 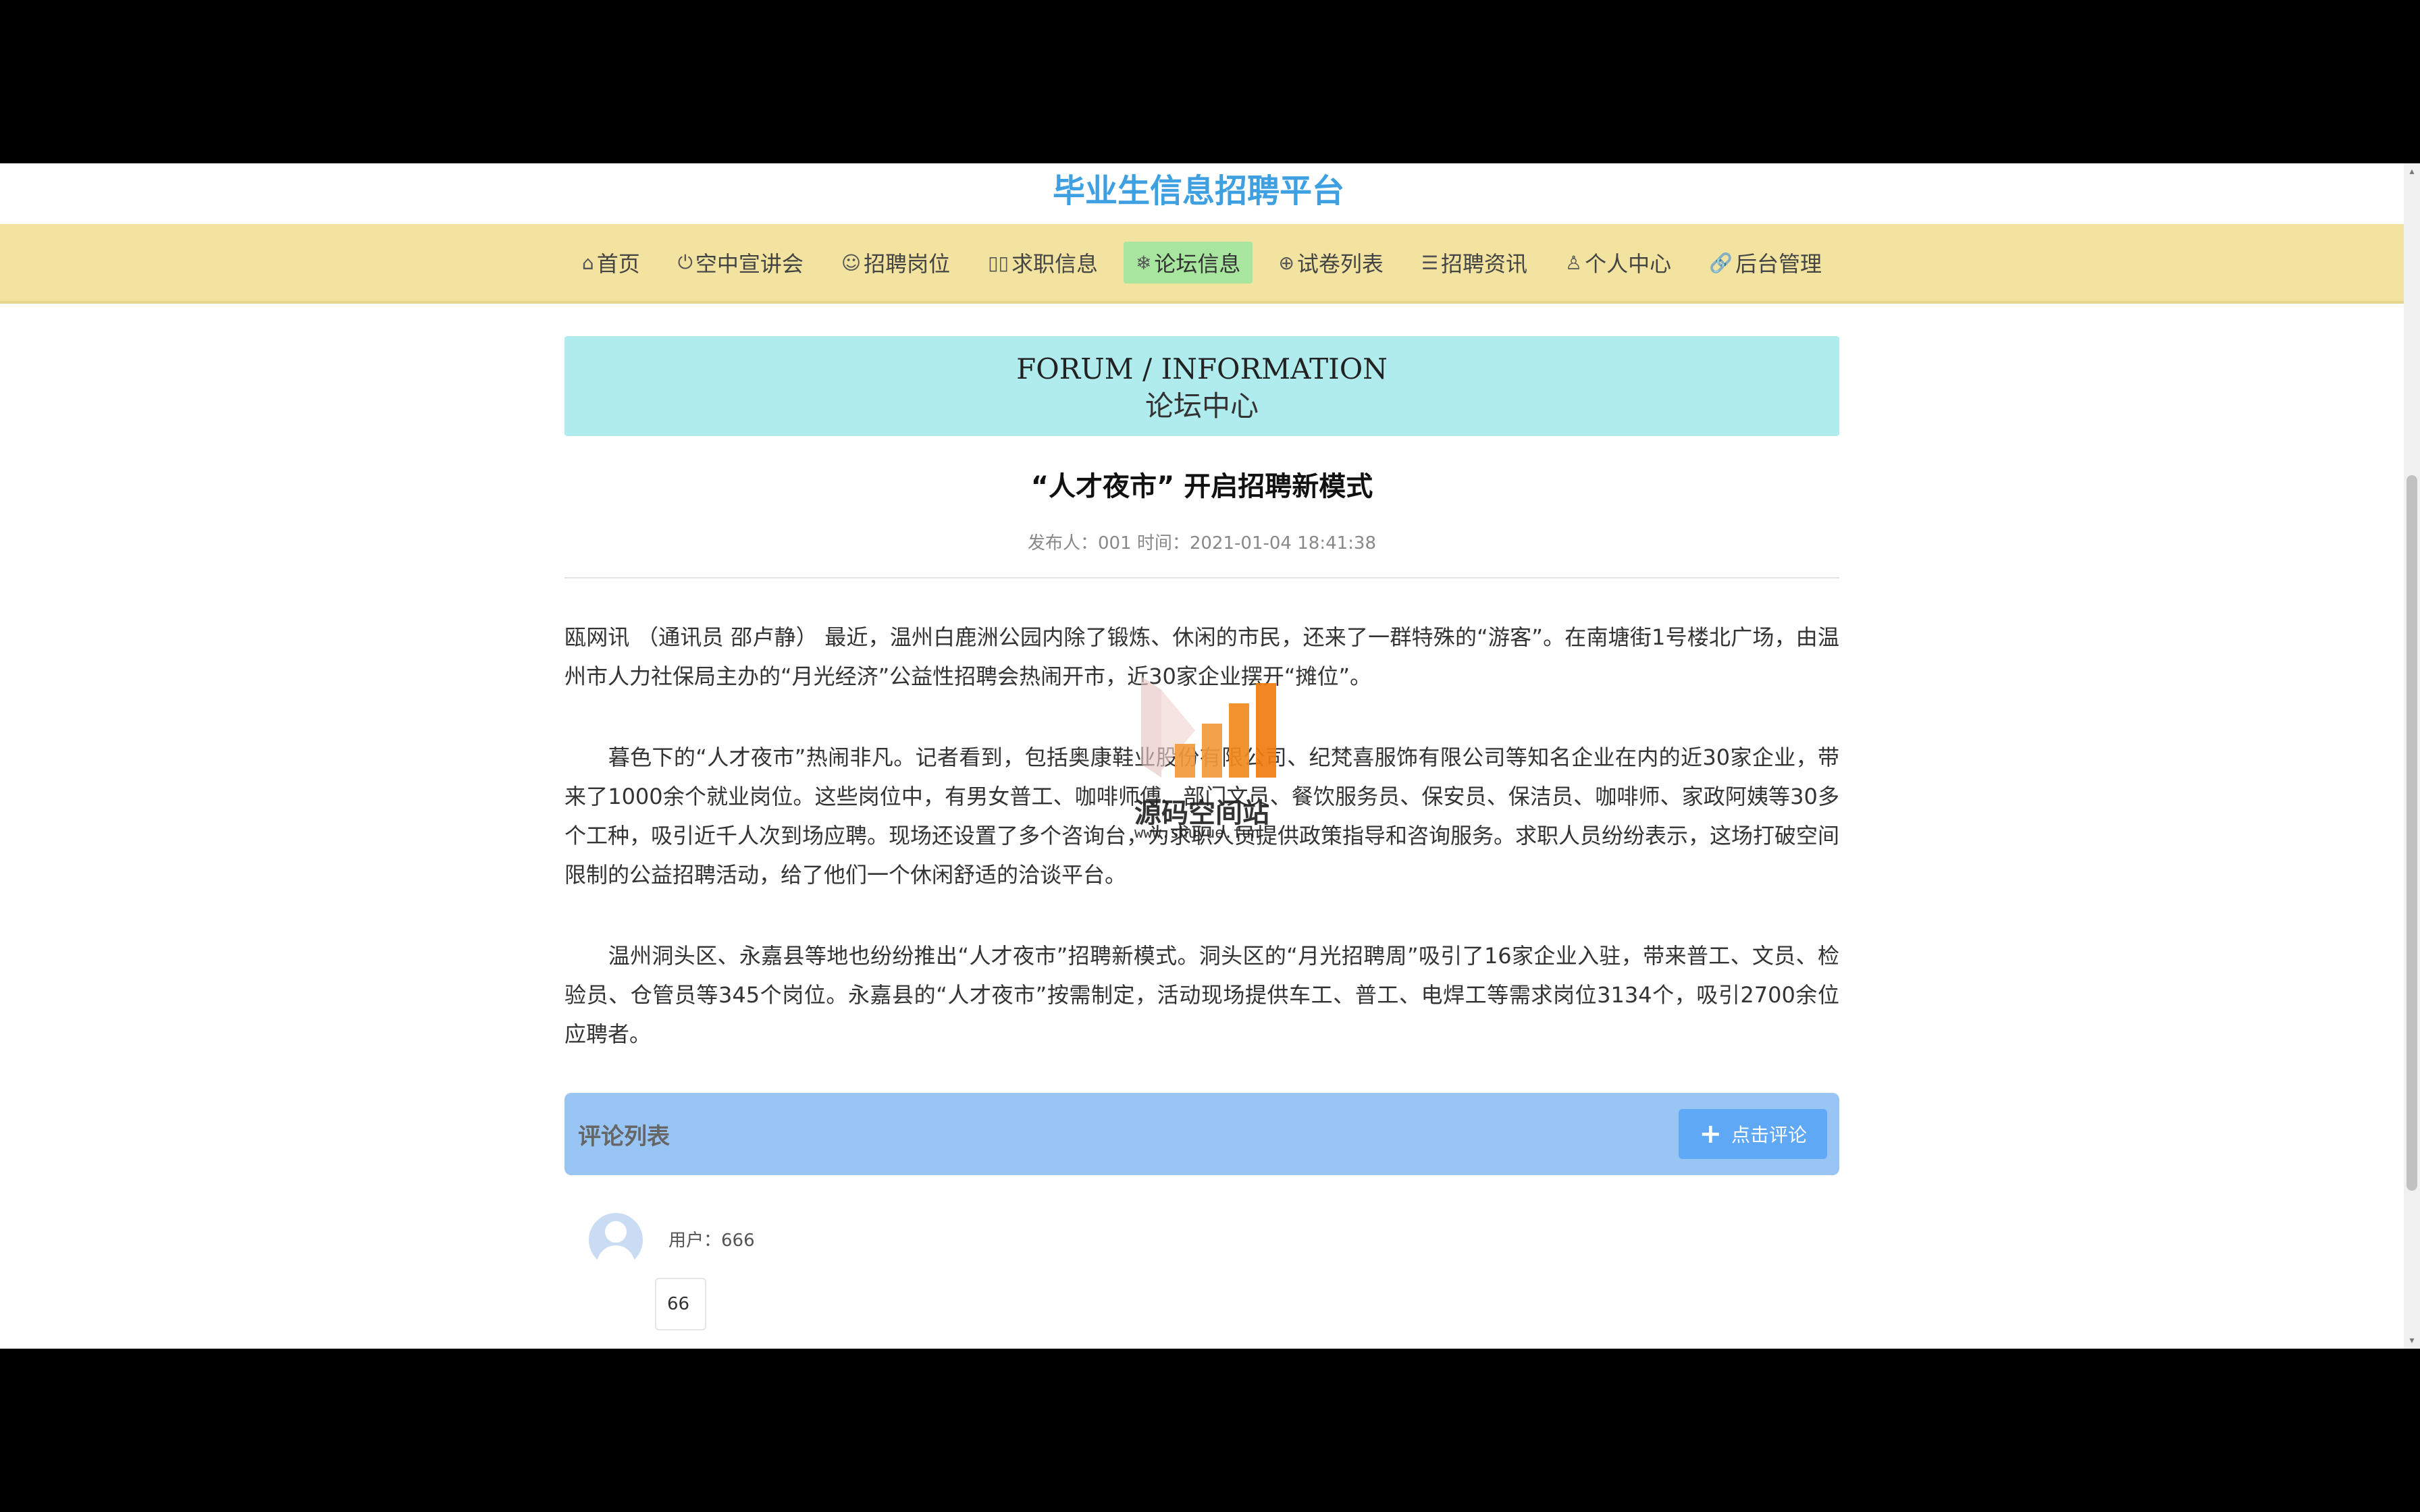 I want to click on nav-item-job-positions: ☺ 招聘岗位, so click(x=895, y=263).